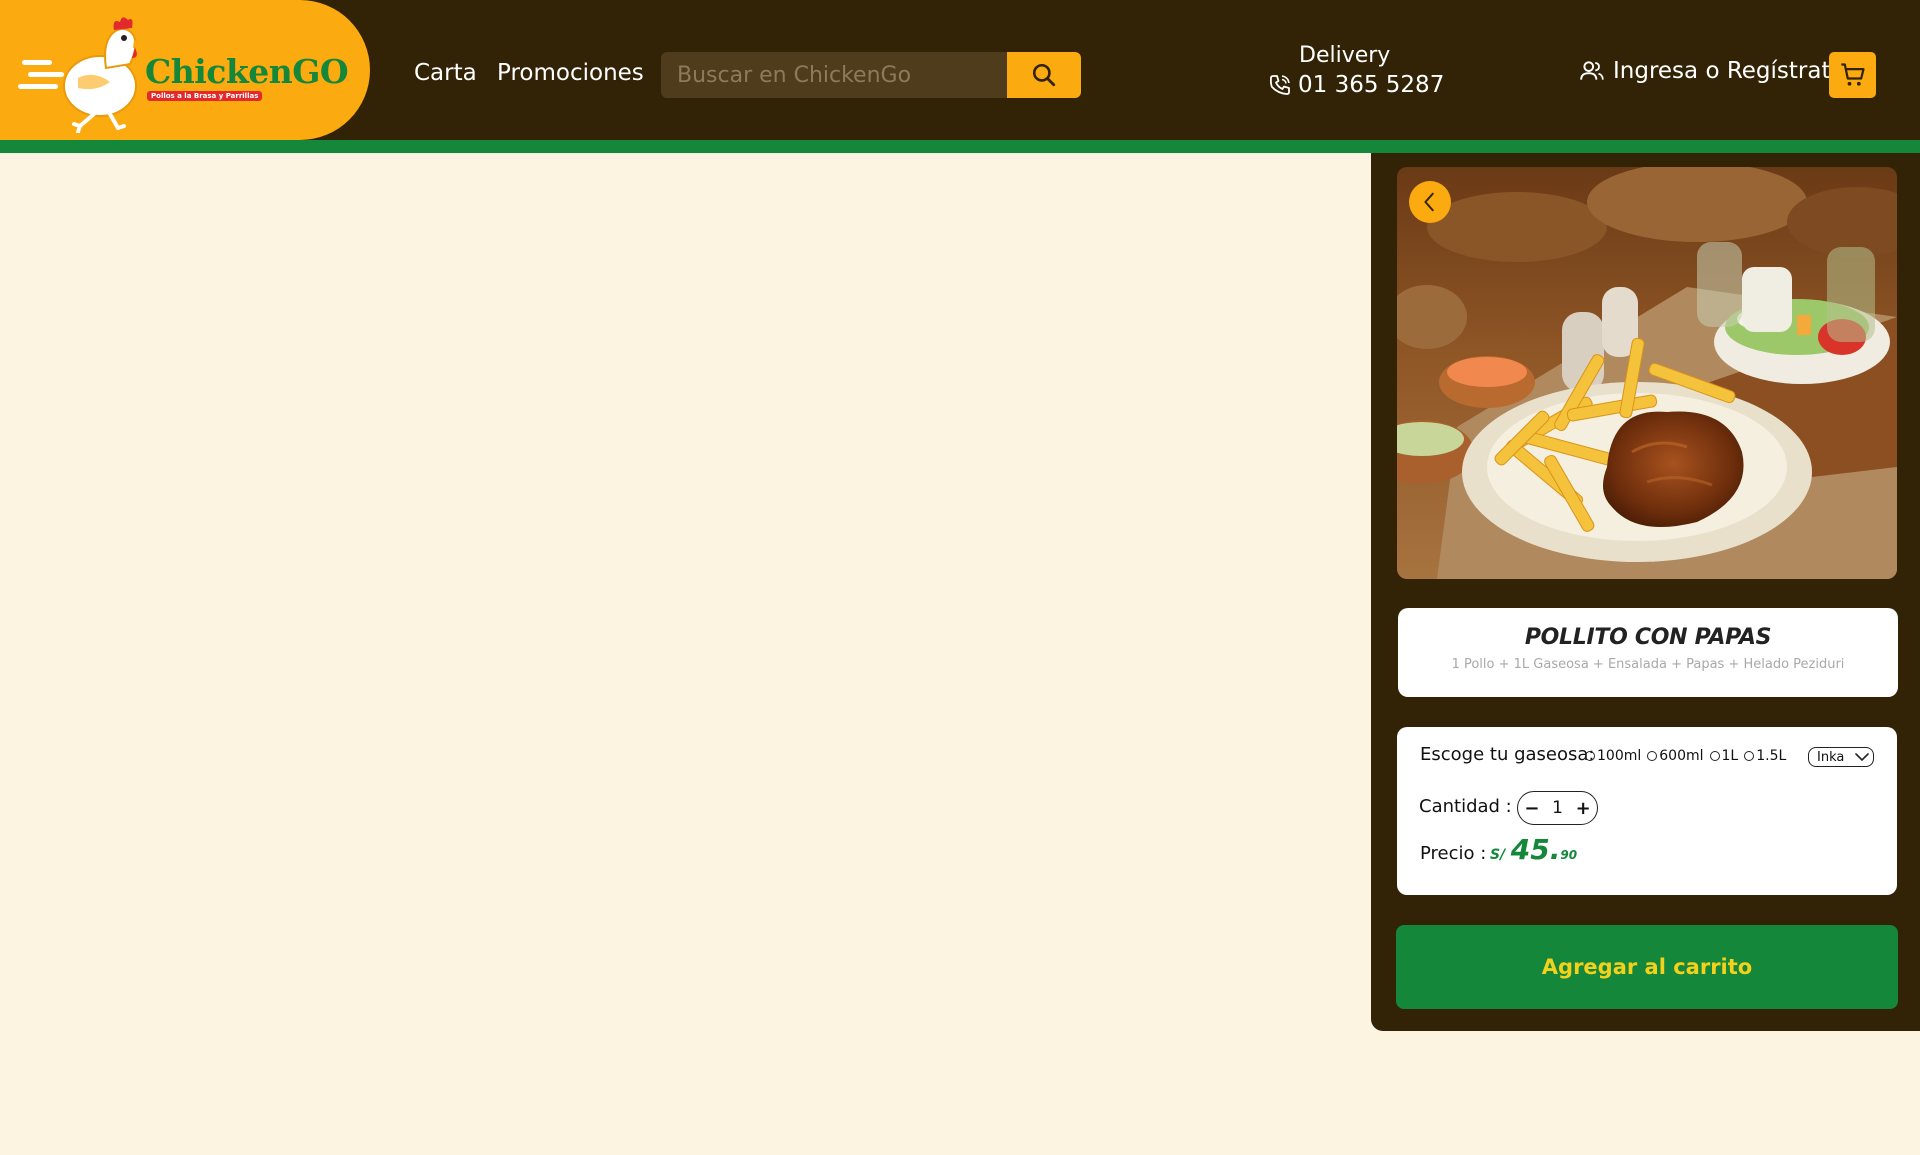 This screenshot has width=1920, height=1155. Describe the element at coordinates (1453, 853) in the screenshot. I see `price-label: Precio :` at that location.